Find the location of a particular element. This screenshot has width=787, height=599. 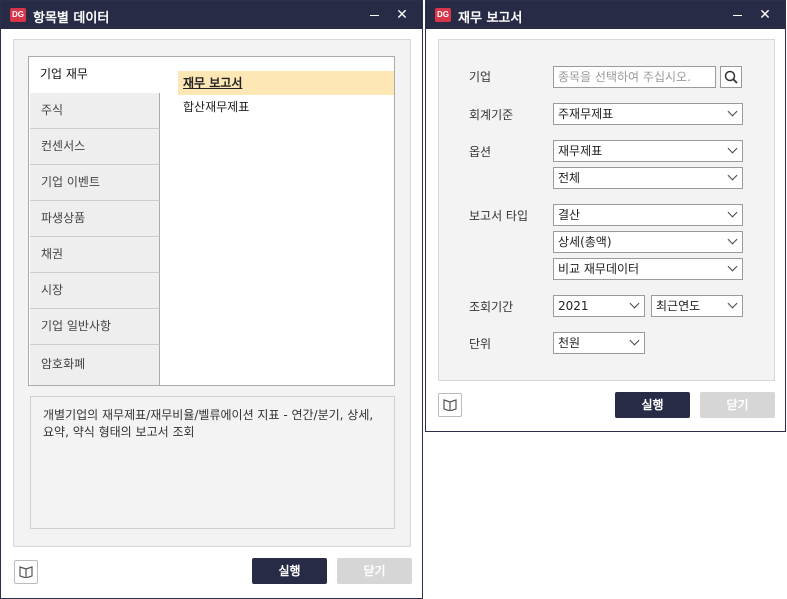

option-select-2: 전체 is located at coordinates (648, 178).